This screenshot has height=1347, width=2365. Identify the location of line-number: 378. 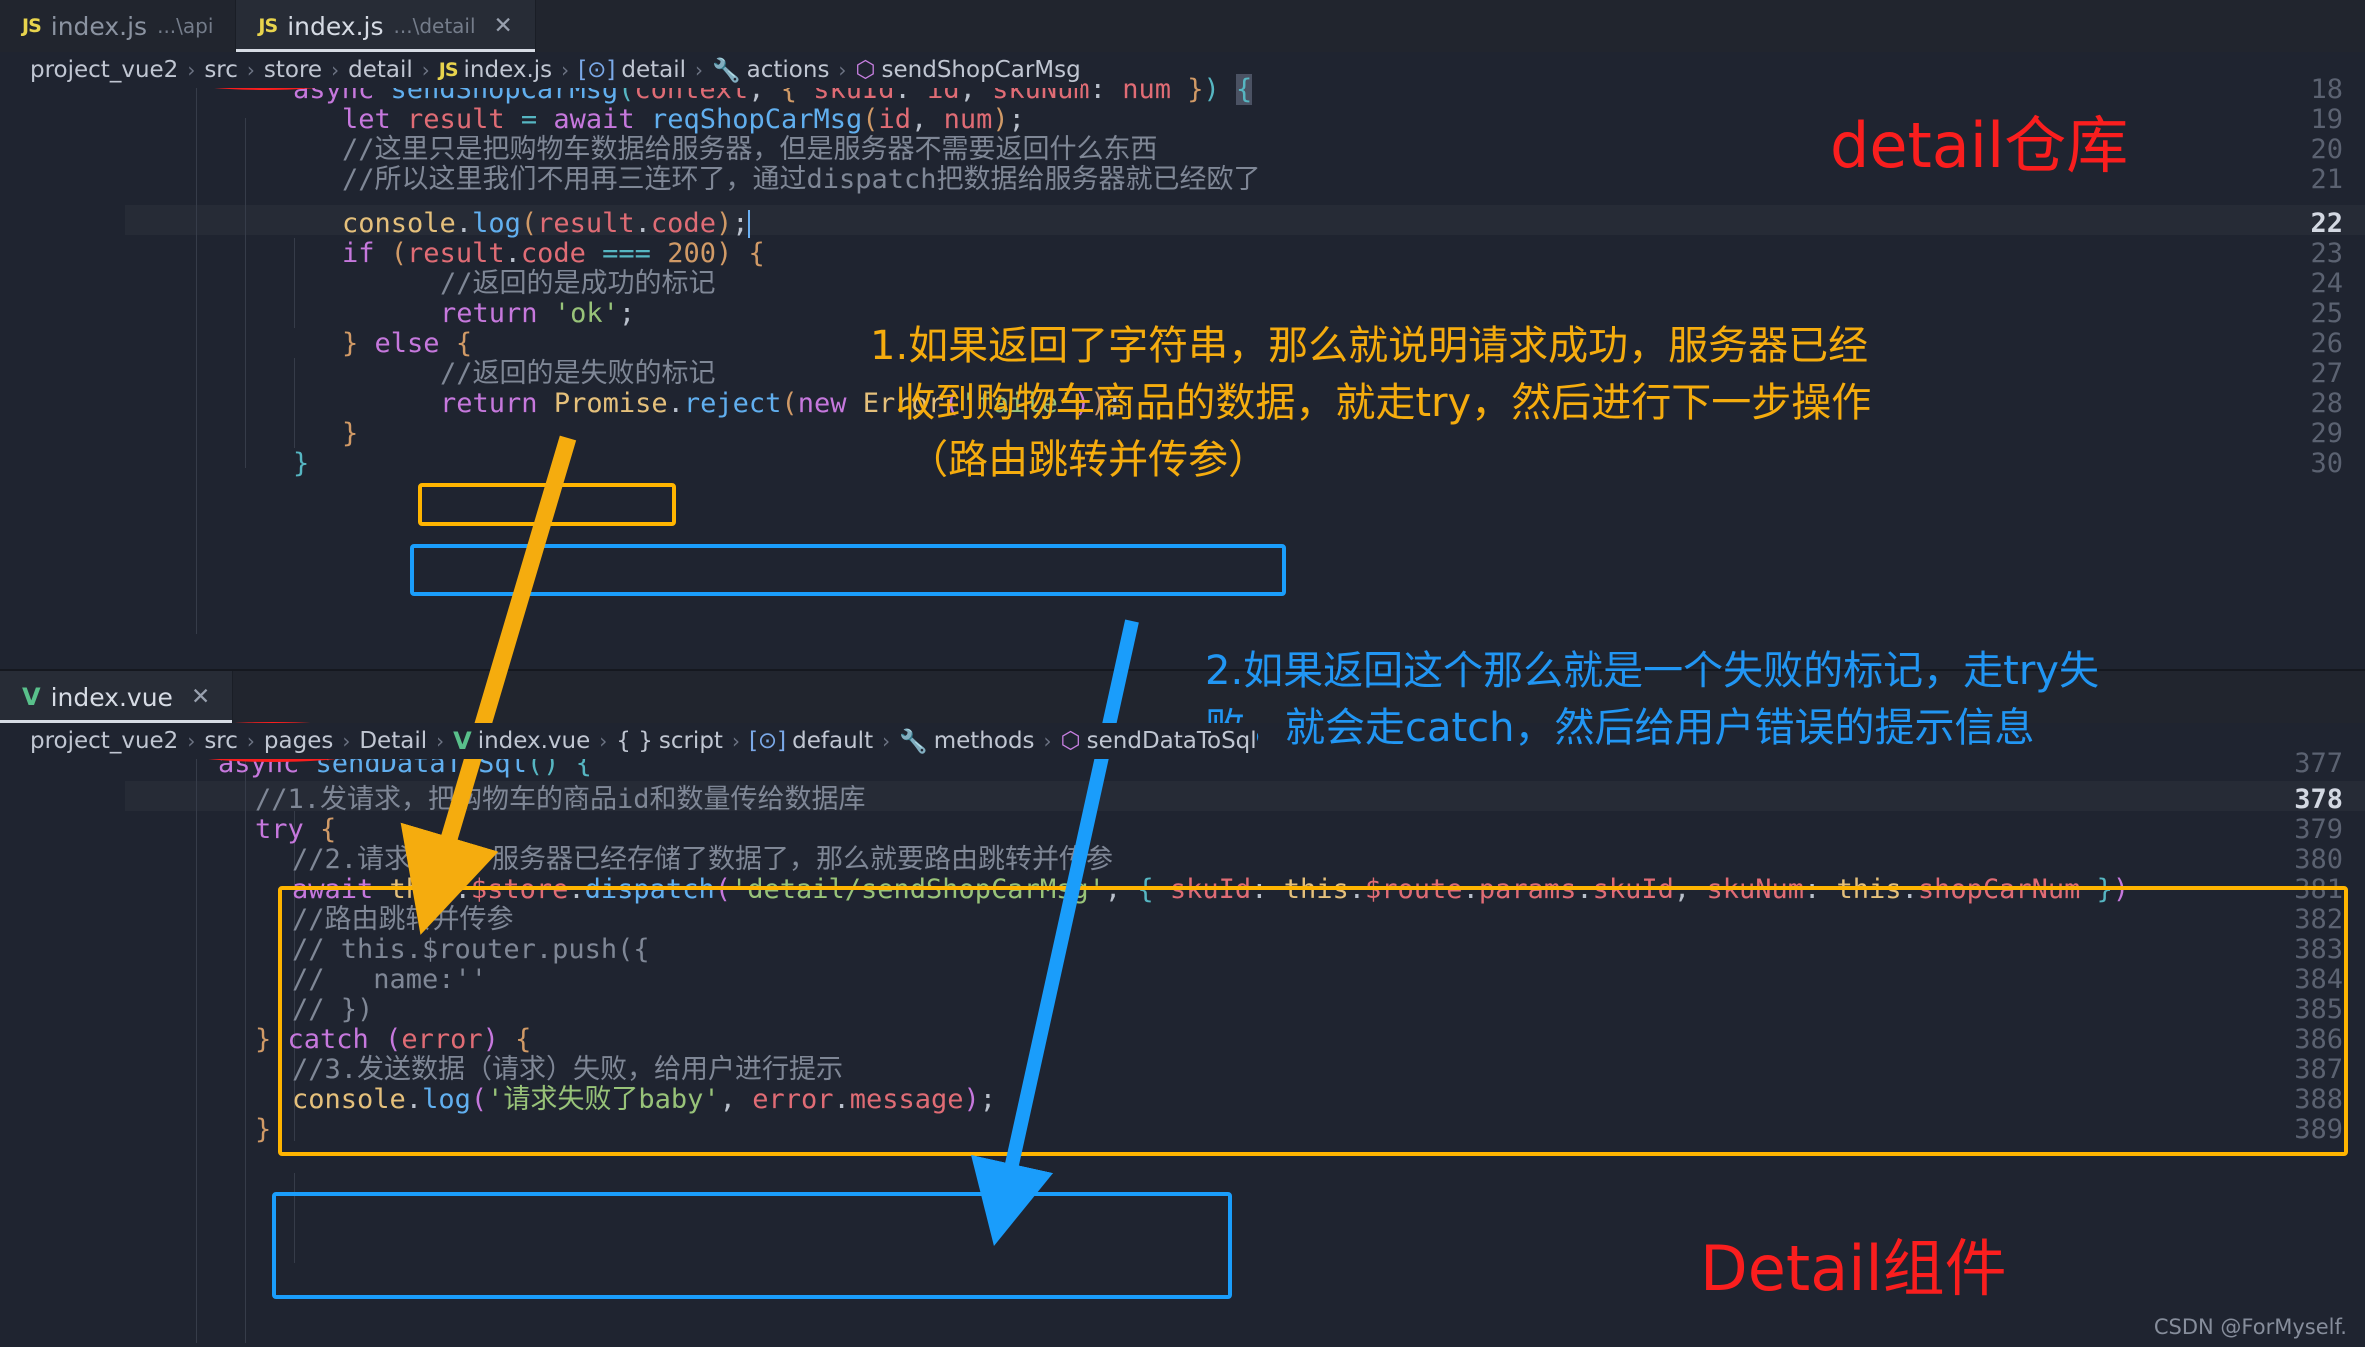
(2318, 799).